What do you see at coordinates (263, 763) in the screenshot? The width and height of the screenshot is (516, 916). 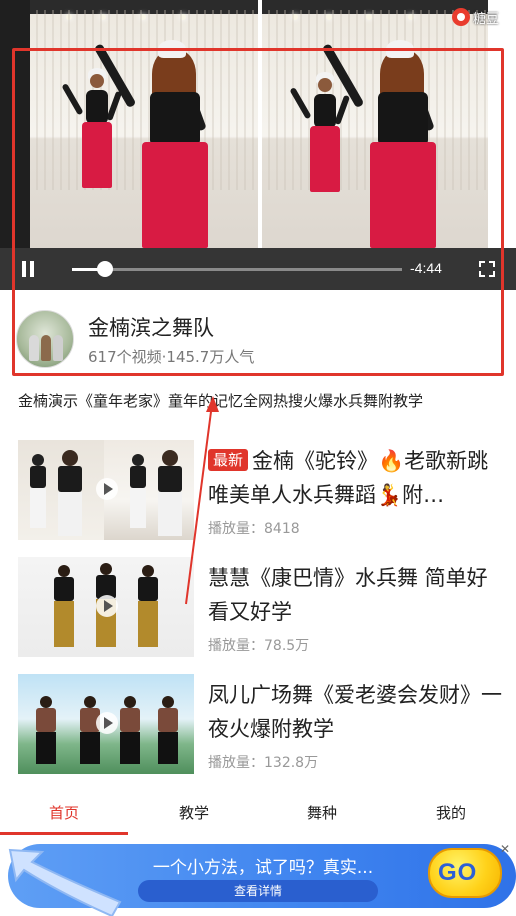 I see `view-count: 播放量：132.8万` at bounding box center [263, 763].